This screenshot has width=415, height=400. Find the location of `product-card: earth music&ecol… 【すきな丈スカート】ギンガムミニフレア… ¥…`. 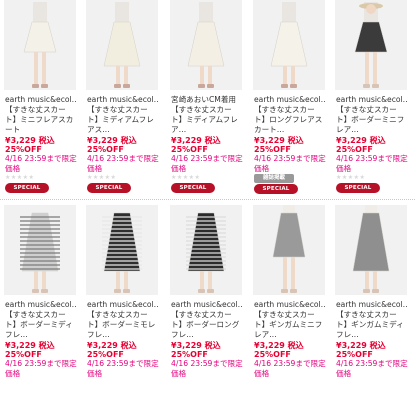

product-card: earth music&ecol… 【すきな丈スカート】ギンガムミニフレア… ¥… is located at coordinates (289, 302).